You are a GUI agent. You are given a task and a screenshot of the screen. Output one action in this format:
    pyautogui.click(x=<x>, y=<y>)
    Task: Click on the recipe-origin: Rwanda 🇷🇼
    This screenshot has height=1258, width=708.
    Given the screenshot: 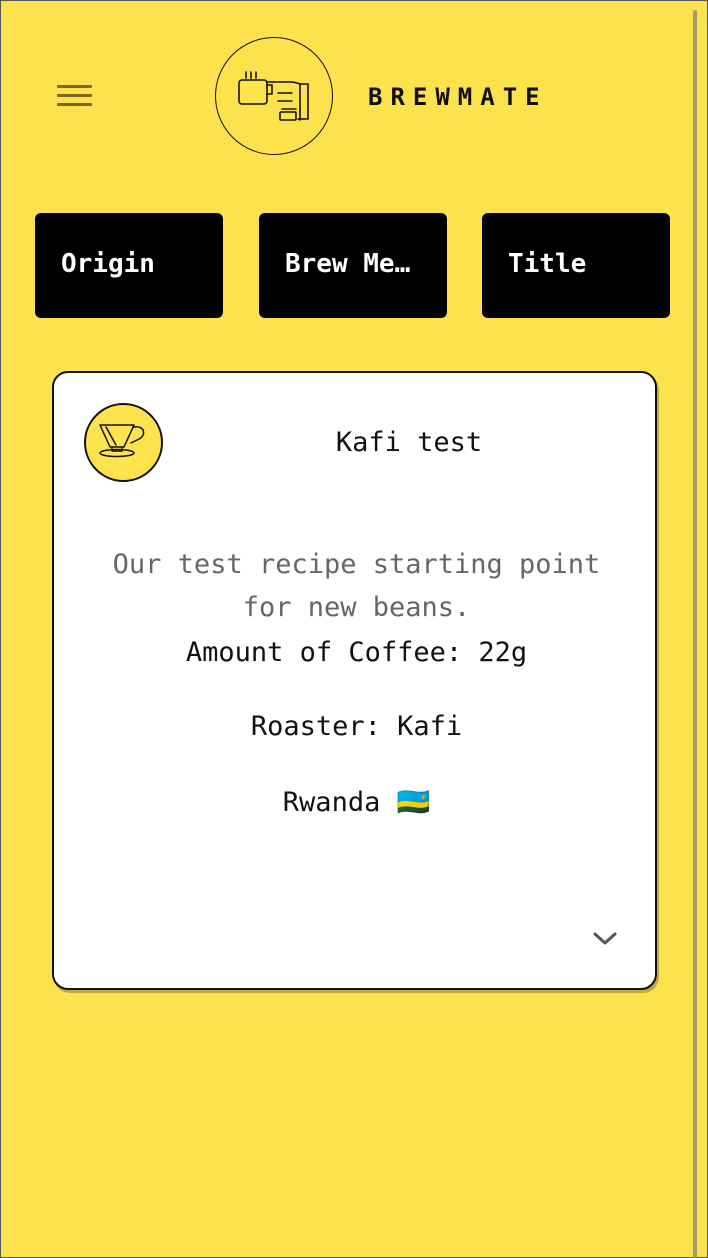 What is the action you would take?
    pyautogui.click(x=356, y=802)
    